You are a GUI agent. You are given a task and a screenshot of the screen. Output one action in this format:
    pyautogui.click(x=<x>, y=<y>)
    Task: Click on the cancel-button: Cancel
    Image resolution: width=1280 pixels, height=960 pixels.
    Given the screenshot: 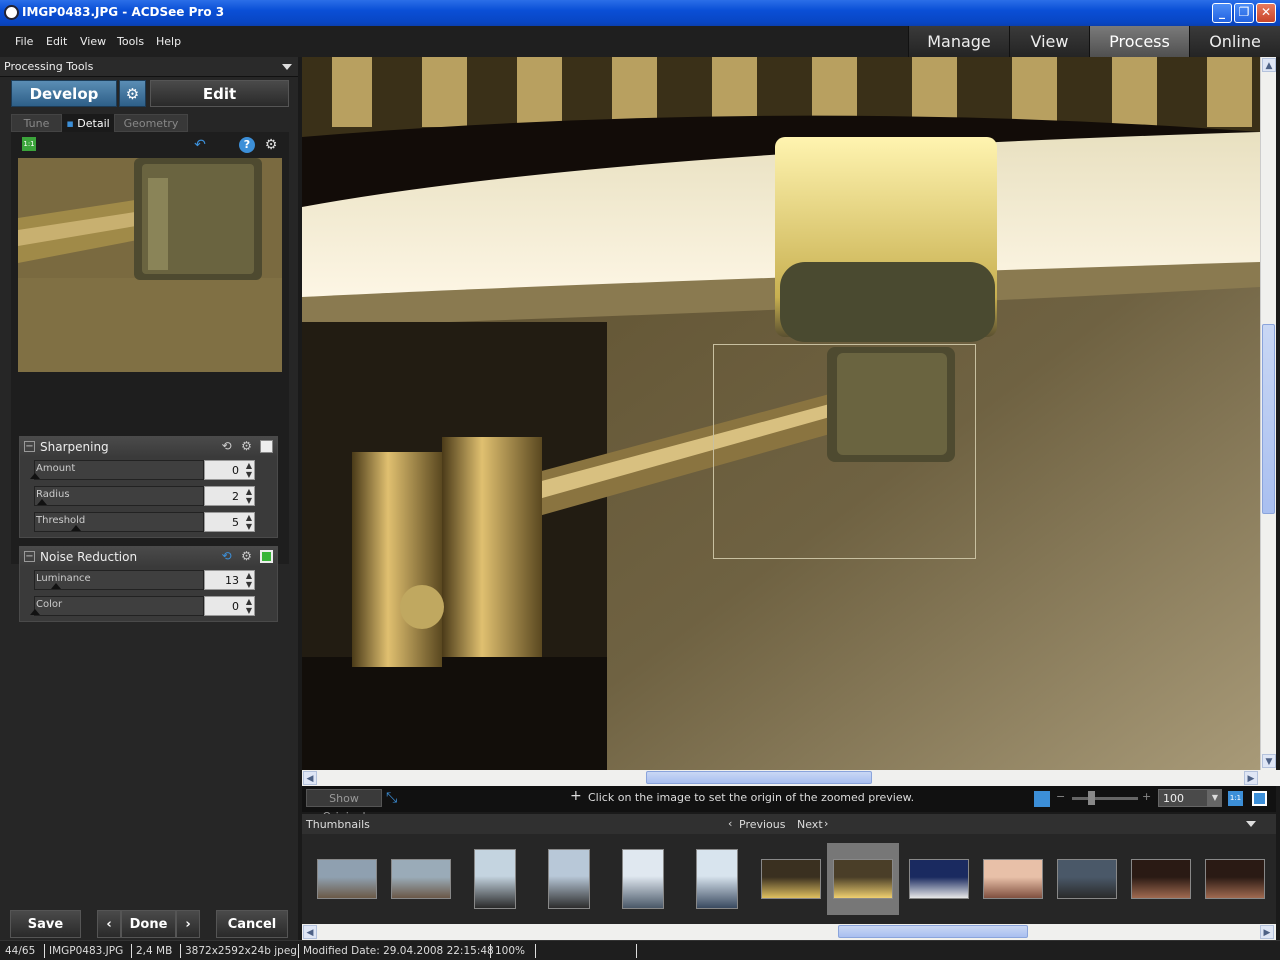 What is the action you would take?
    pyautogui.click(x=252, y=924)
    